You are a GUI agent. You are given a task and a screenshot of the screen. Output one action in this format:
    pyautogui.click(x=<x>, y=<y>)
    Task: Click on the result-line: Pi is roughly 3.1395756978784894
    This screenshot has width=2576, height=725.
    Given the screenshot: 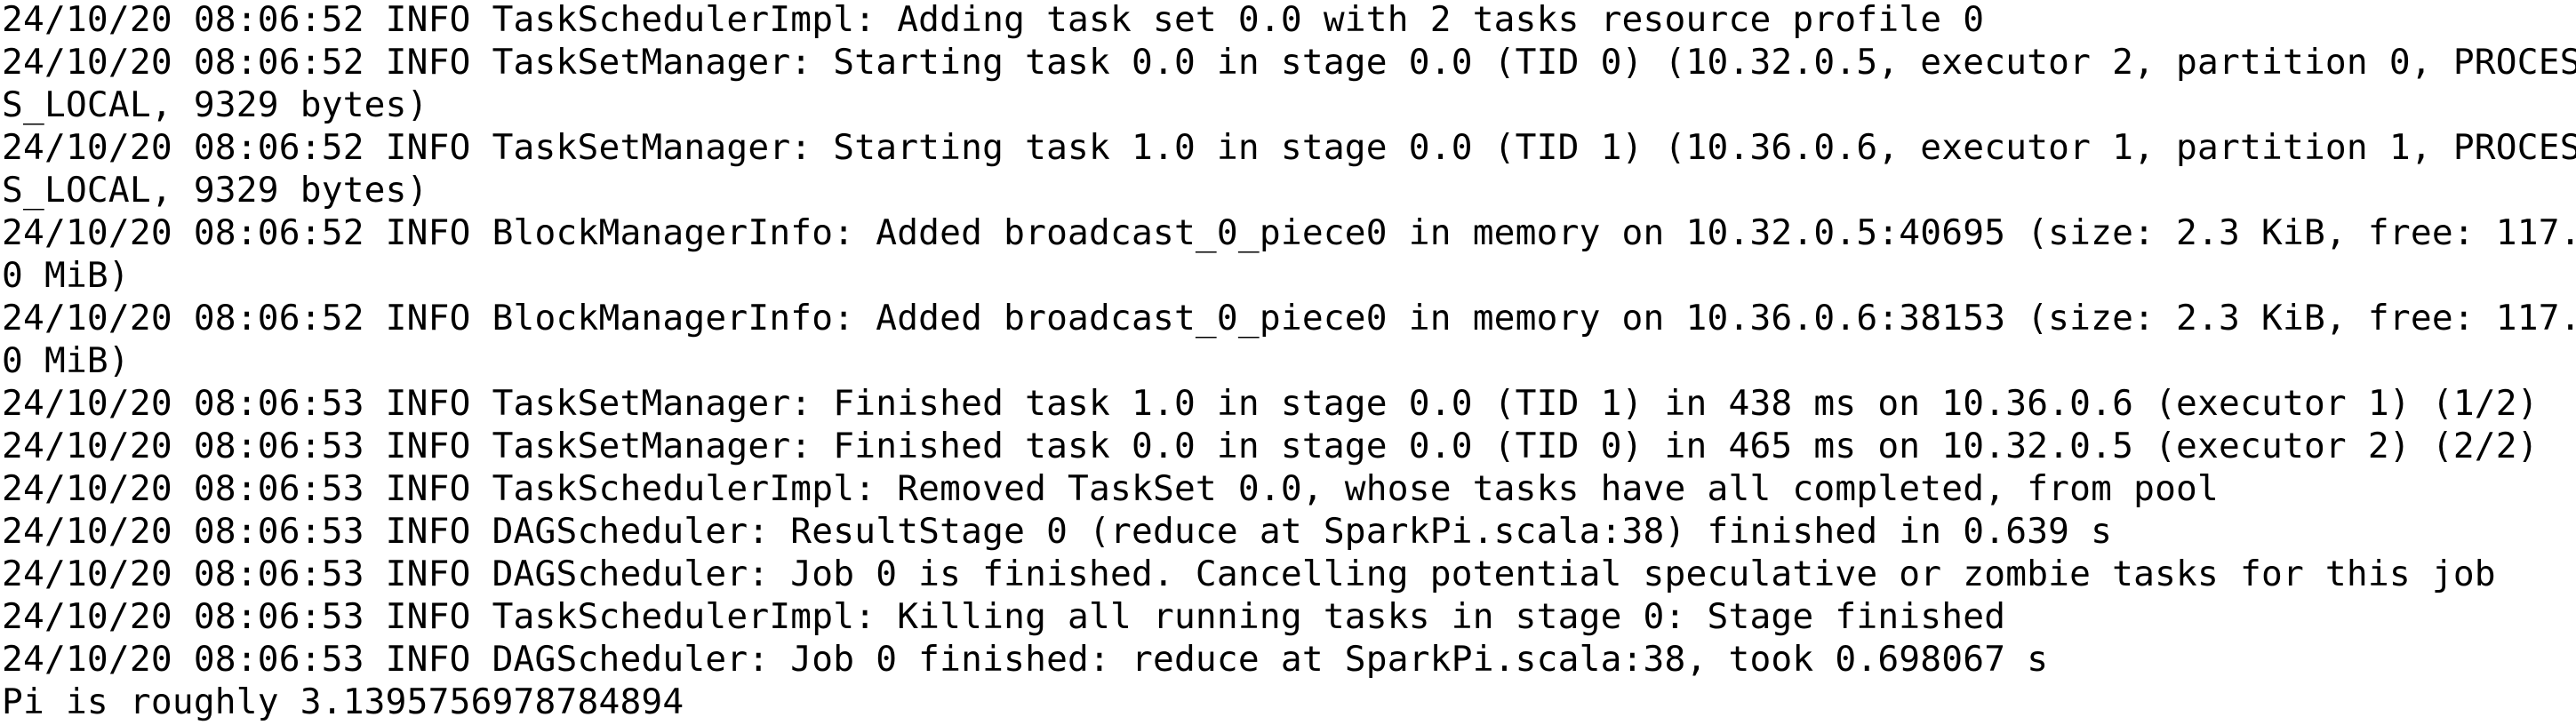 What is the action you would take?
    pyautogui.click(x=343, y=701)
    